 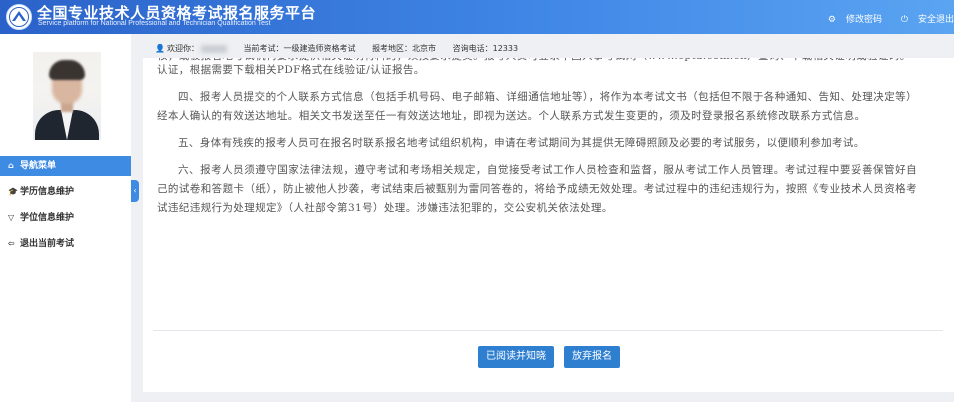 I want to click on sidebar-item-degree: ▽ 学位信息维护, so click(x=65, y=218).